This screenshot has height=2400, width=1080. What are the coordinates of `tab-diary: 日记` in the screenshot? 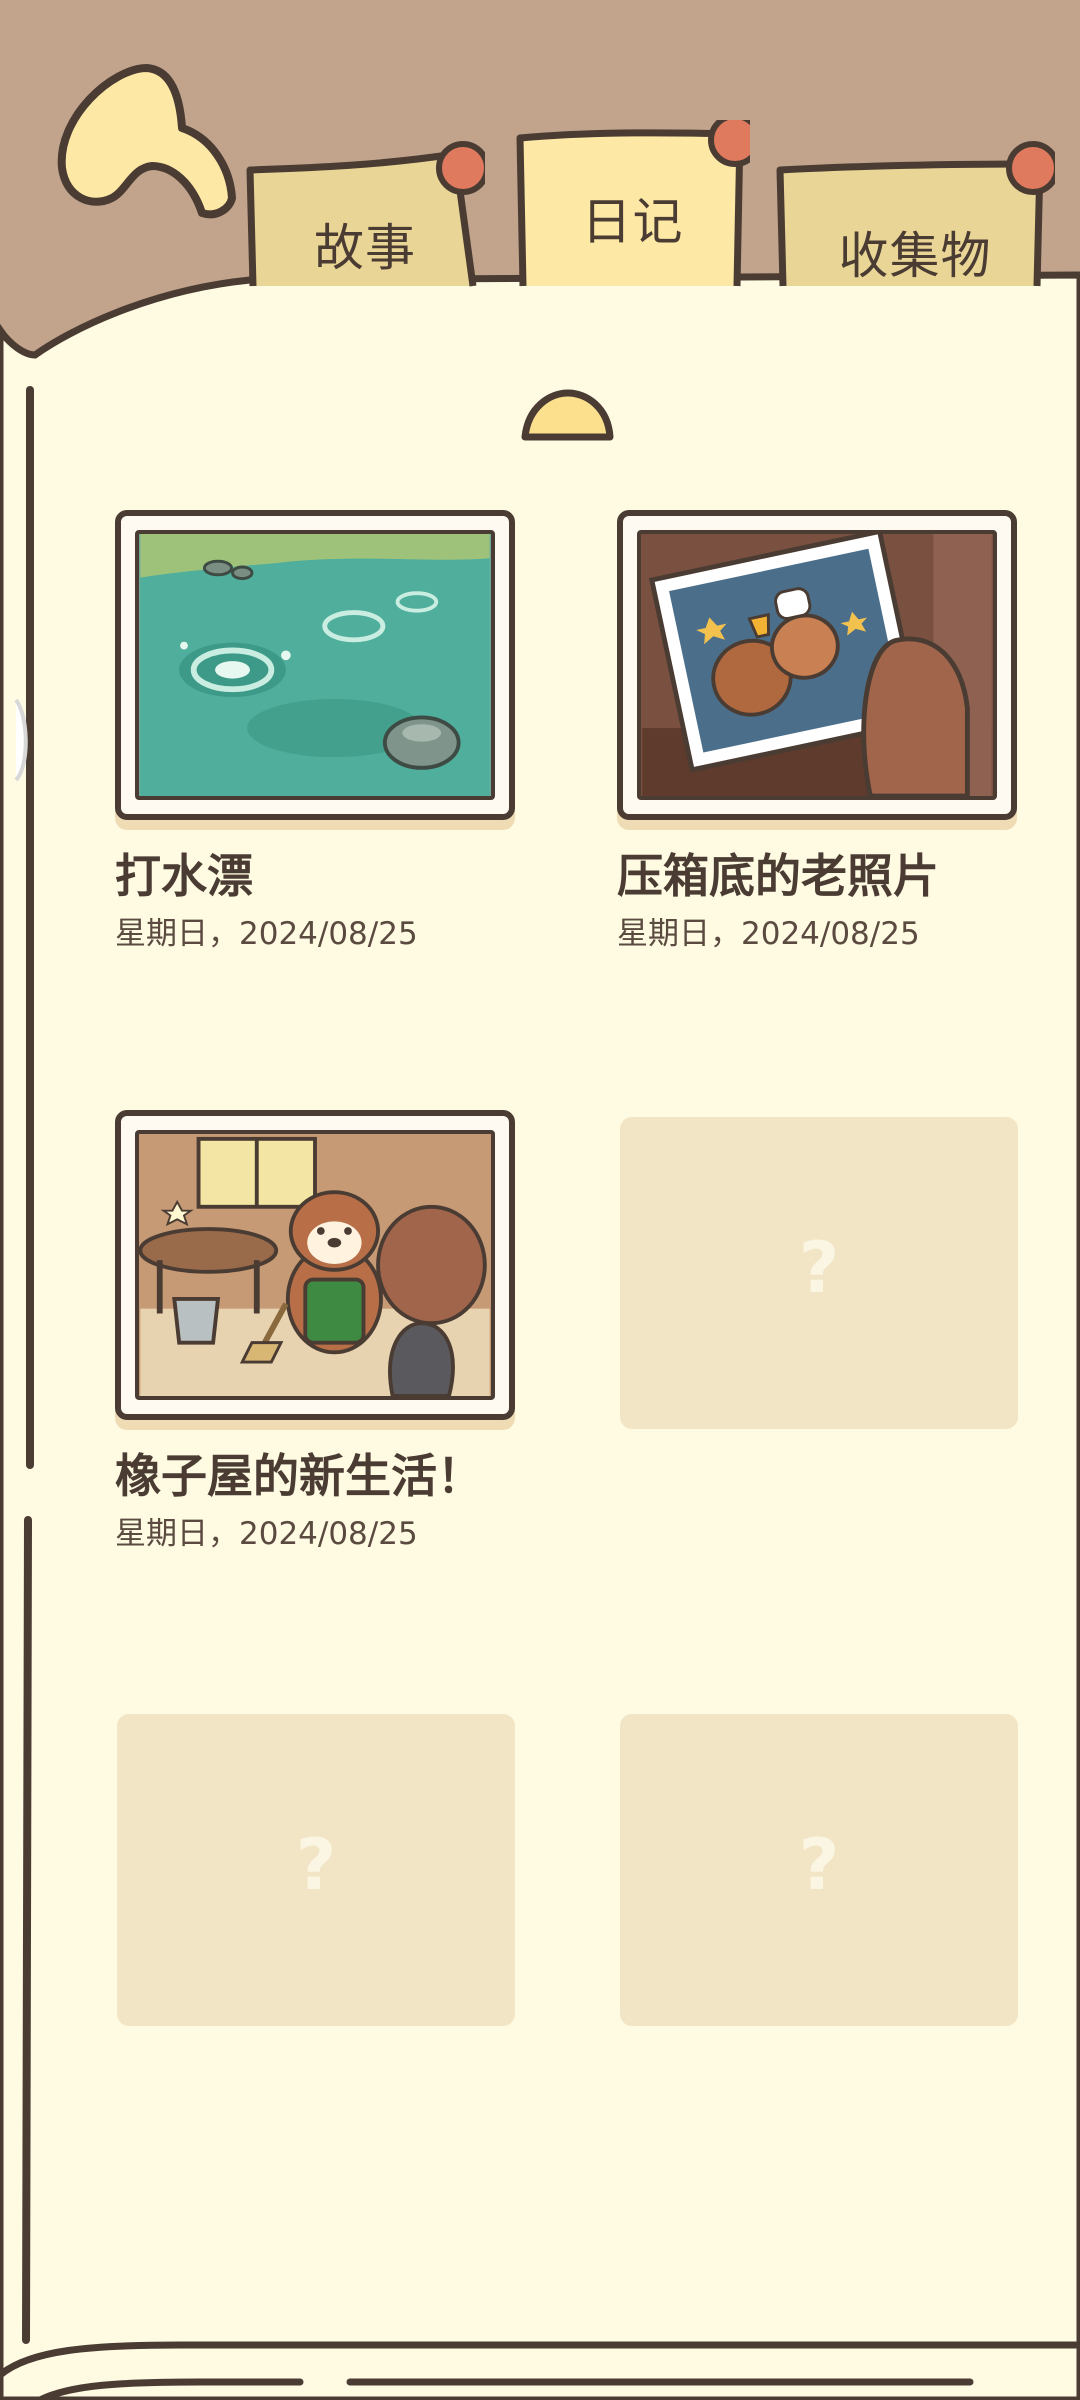 It's located at (632, 203).